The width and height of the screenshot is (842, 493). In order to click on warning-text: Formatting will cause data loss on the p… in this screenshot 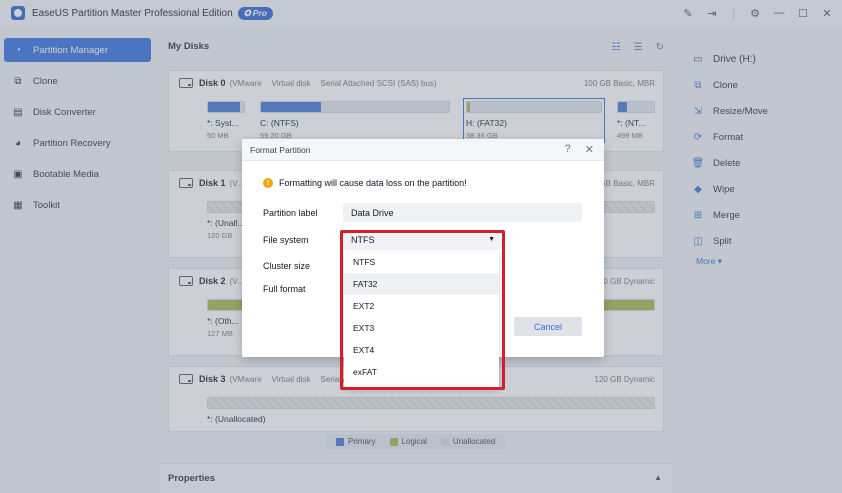, I will do `click(373, 183)`.